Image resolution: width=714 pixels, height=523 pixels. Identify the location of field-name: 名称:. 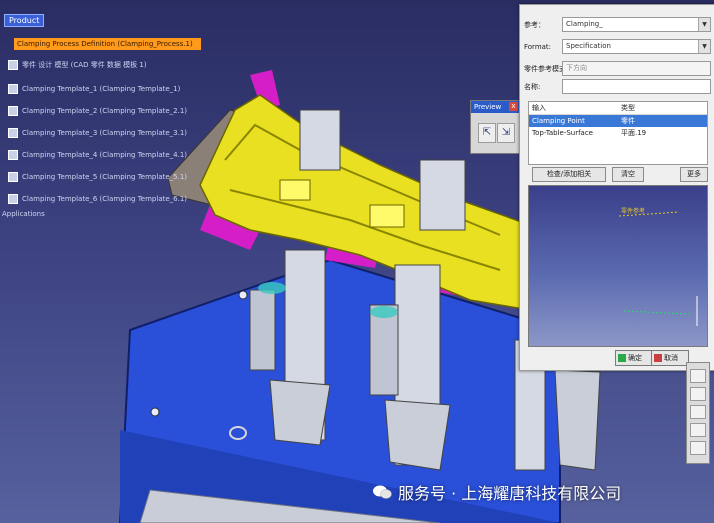
(617, 86).